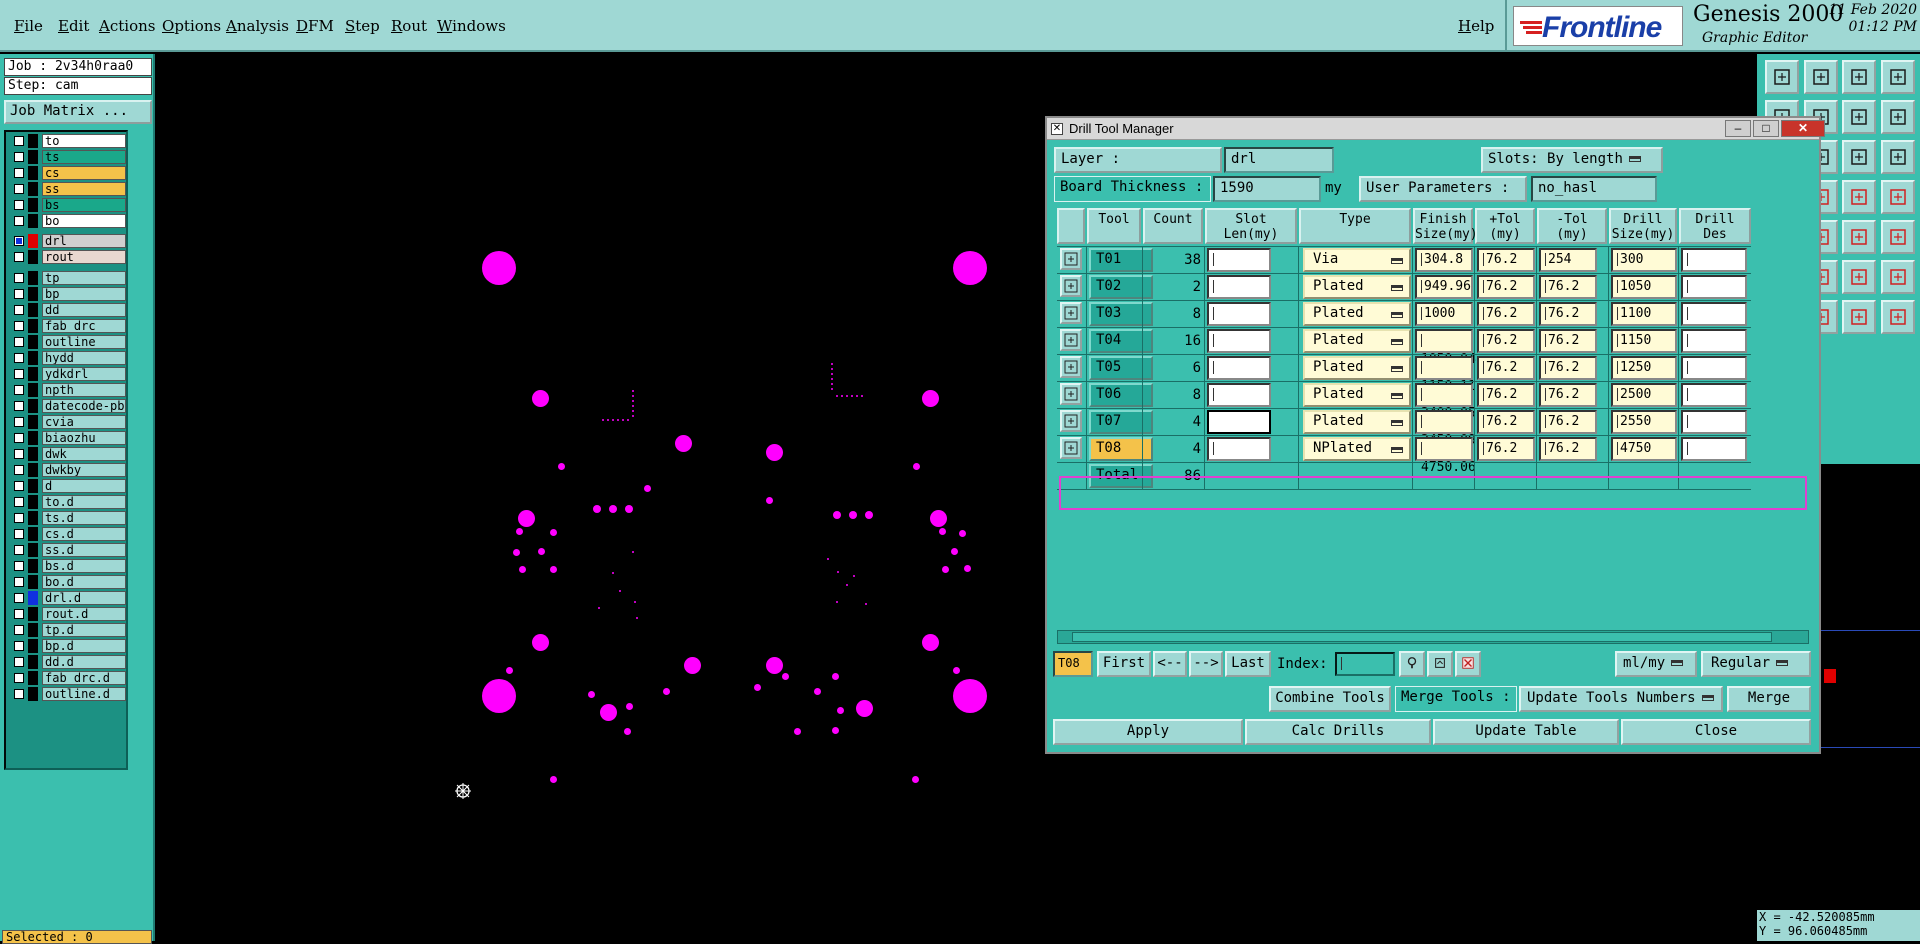 This screenshot has height=944, width=1920. I want to click on merge-tools-selector: Update Tools Numbers, so click(1621, 699).